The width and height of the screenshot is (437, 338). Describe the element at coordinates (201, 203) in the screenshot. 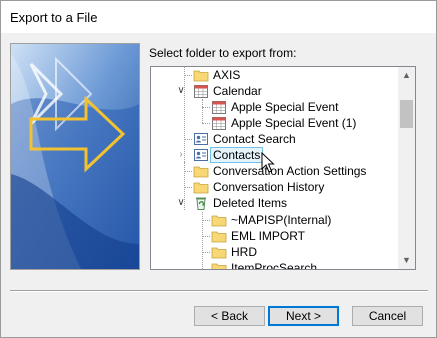

I see `recycle-icon` at that location.